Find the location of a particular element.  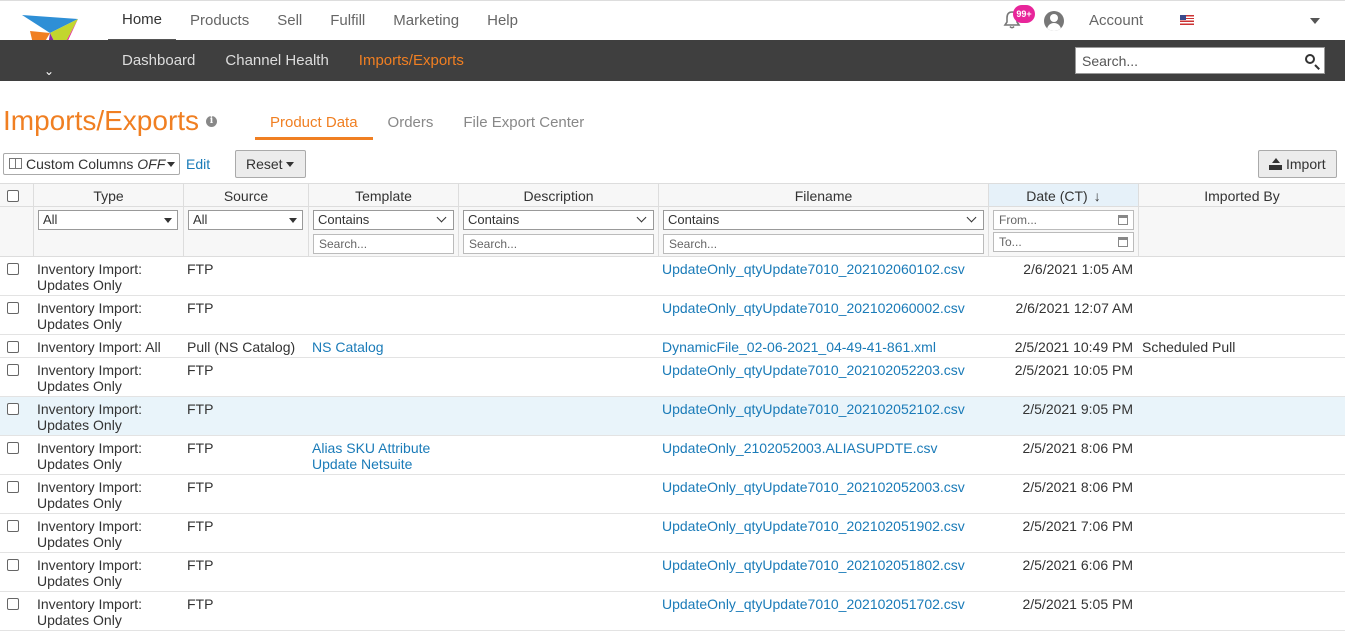

info-icon: i is located at coordinates (211, 121).